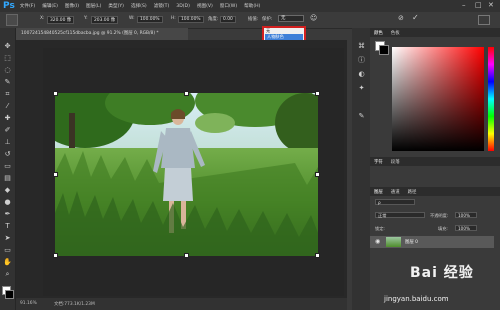  I want to click on transform-handle-tl, so click(55, 93).